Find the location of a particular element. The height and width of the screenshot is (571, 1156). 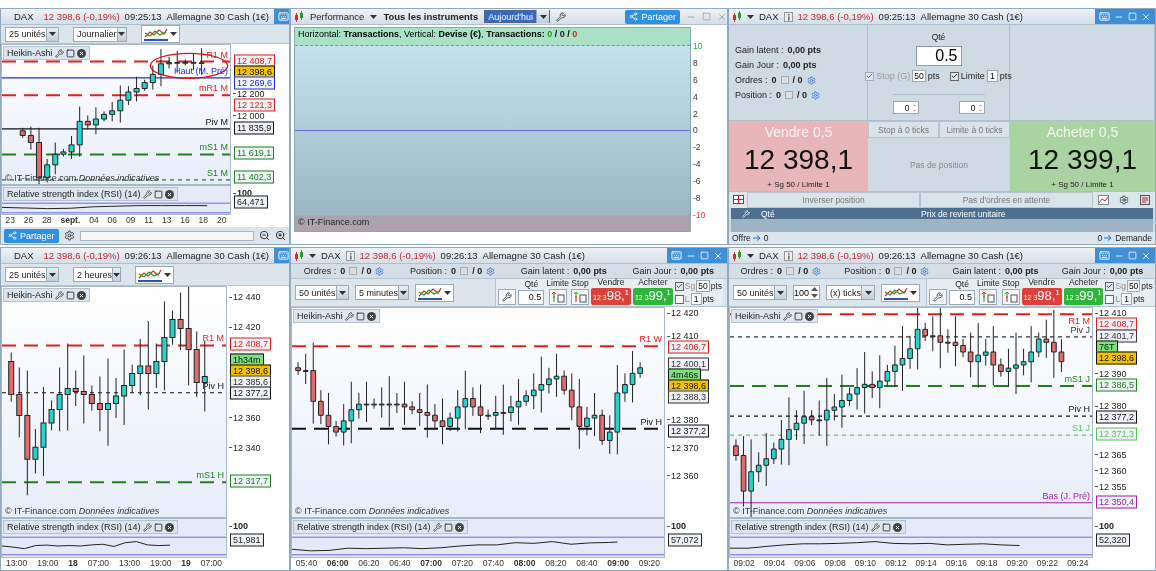

copyright-notice: © IT-Finance.com Données indicatives is located at coordinates (82, 511).